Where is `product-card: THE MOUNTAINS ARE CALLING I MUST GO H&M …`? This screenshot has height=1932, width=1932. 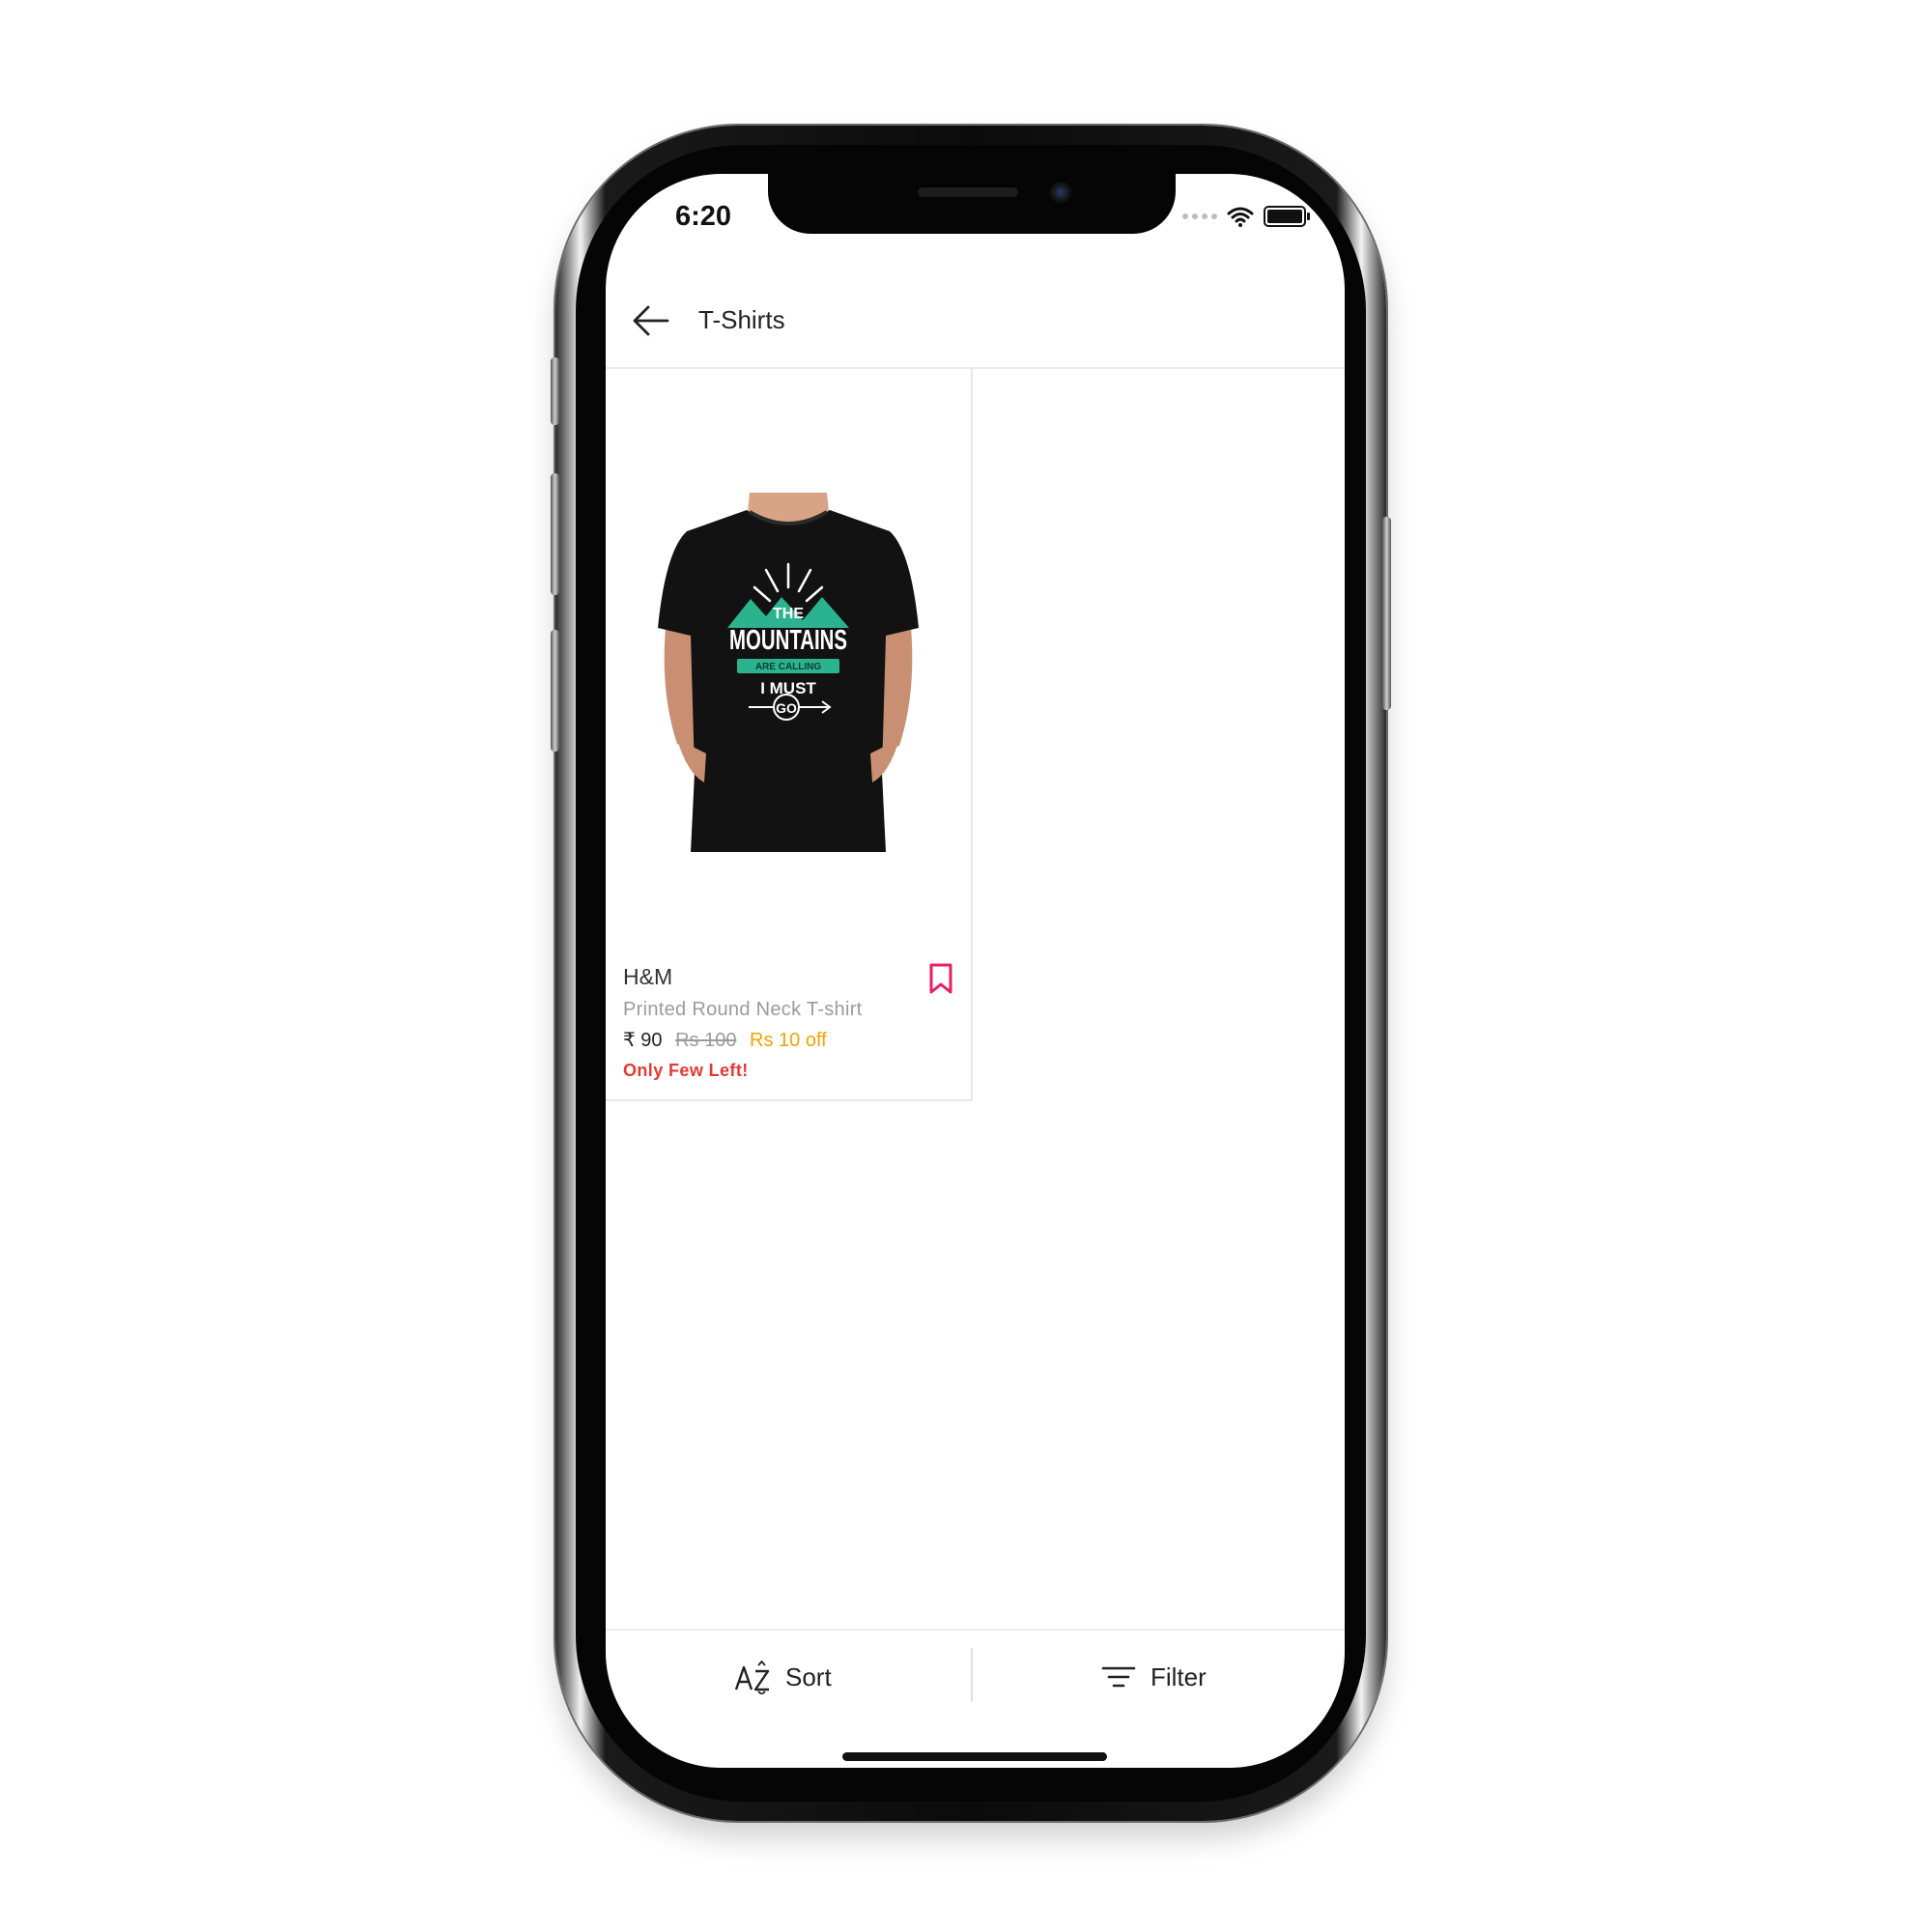
product-card: THE MOUNTAINS ARE CALLING I MUST GO H&M … is located at coordinates (789, 734).